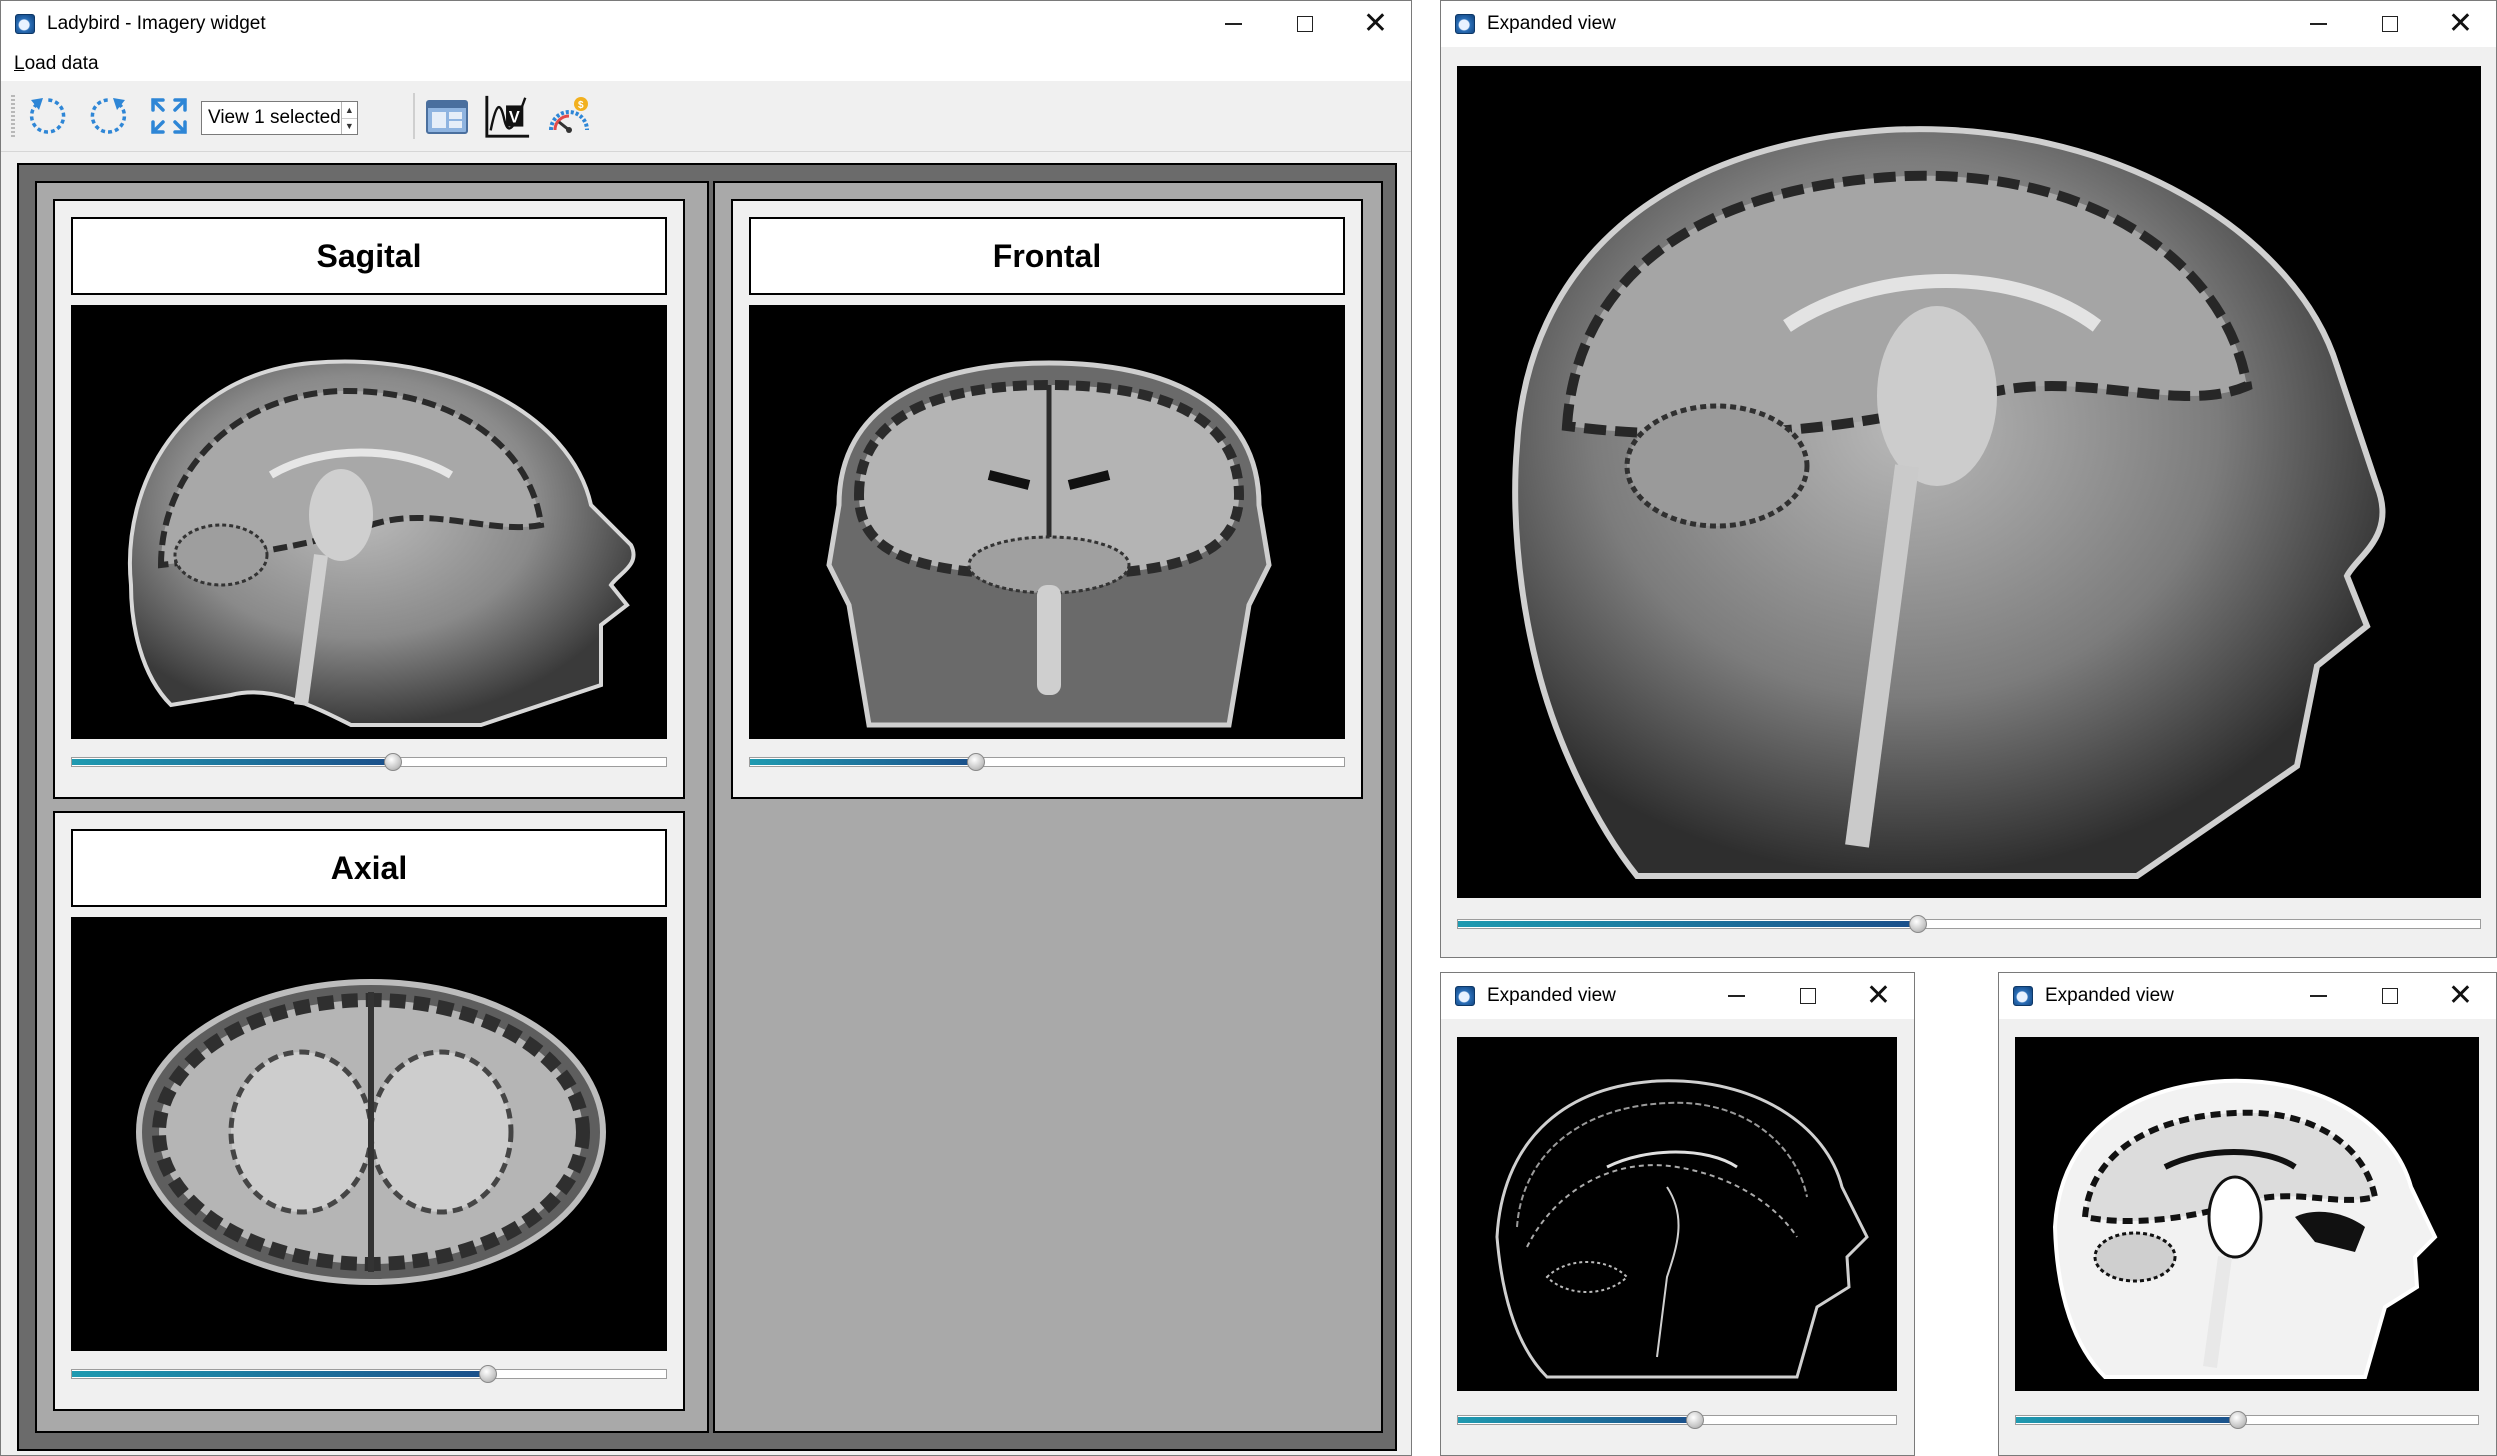 The image size is (2497, 1456). What do you see at coordinates (156, 23) in the screenshot?
I see `window-title: Ladybird - Imagery widget` at bounding box center [156, 23].